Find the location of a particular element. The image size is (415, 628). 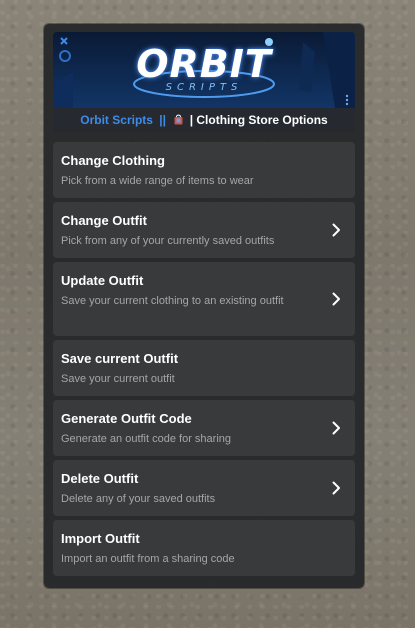

menu-item-title: Change Outfit is located at coordinates (104, 220).